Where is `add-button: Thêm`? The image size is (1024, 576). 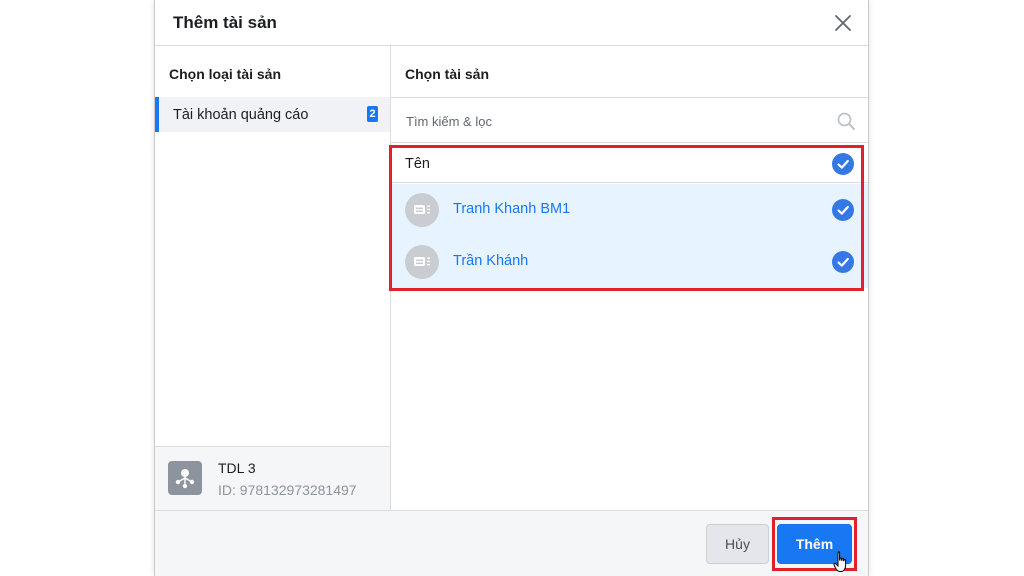
add-button: Thêm is located at coordinates (814, 544).